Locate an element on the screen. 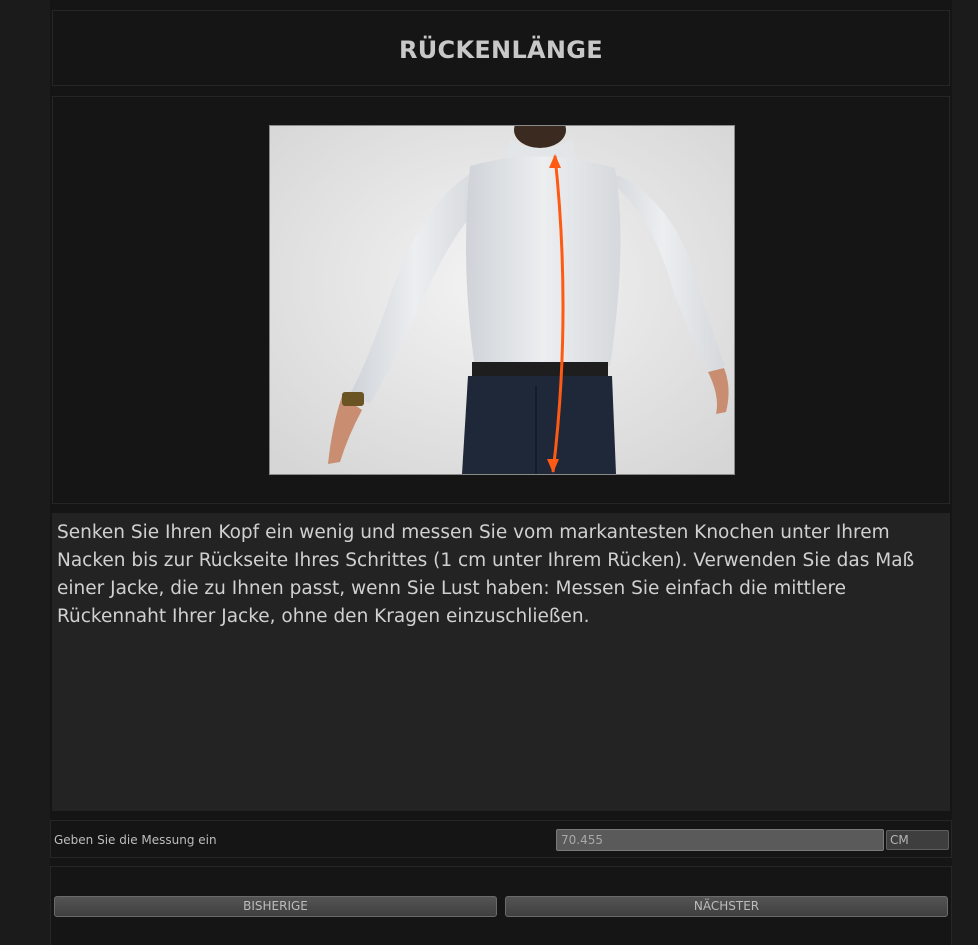  unit-select: CM is located at coordinates (917, 840).